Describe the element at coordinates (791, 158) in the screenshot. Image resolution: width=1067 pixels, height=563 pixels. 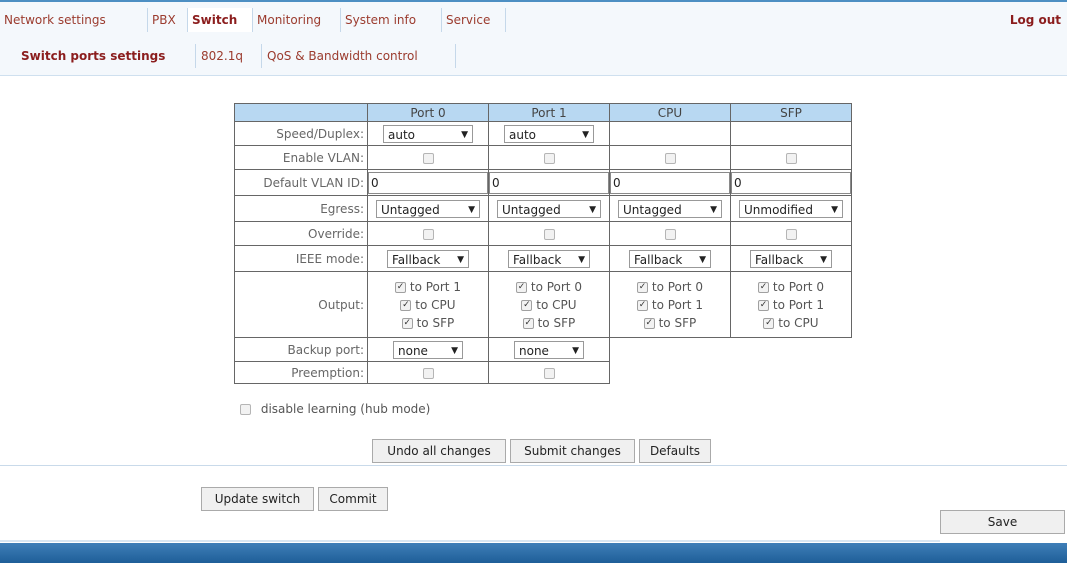
I see `enable-vlan-checkbox-sfp` at that location.